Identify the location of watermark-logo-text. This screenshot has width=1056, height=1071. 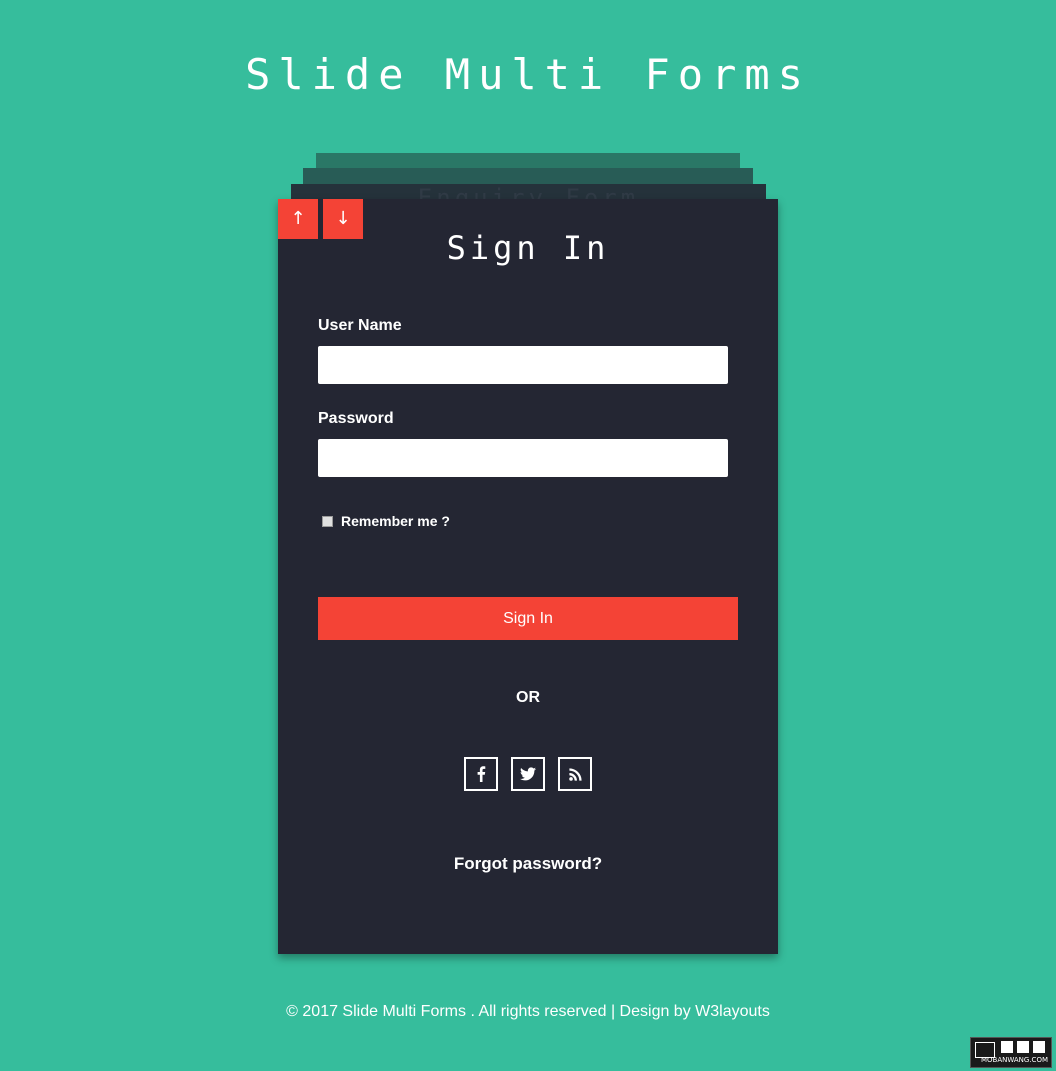
(1024, 1047).